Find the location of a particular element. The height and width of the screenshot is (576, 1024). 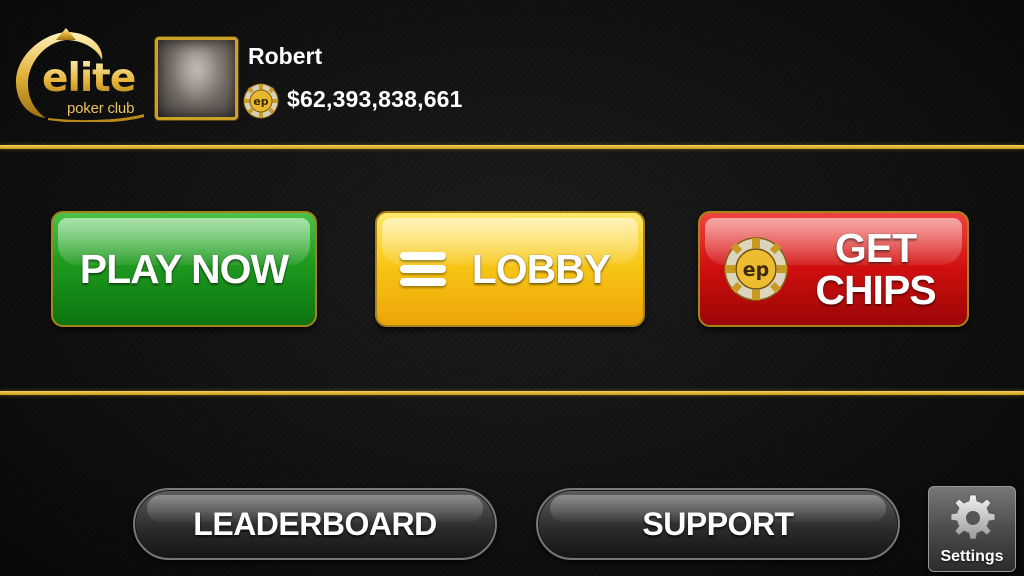

player-avatar is located at coordinates (196, 78).